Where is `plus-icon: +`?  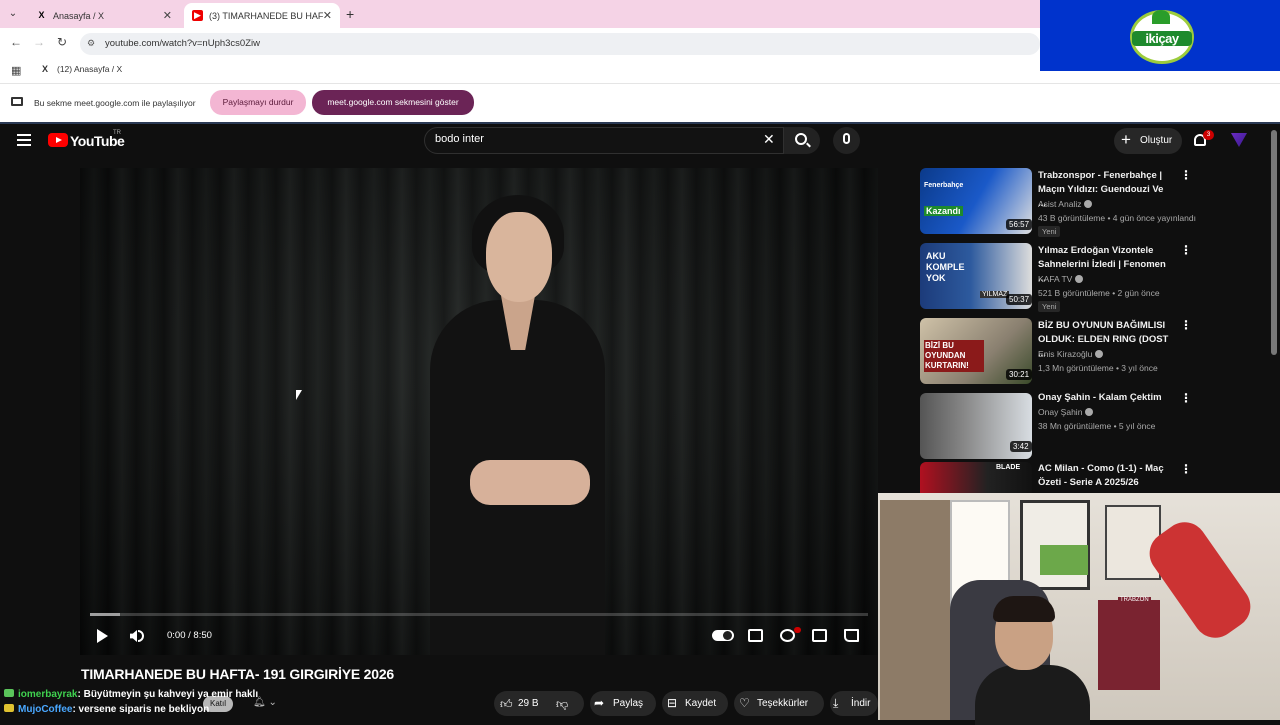 plus-icon: + is located at coordinates (1126, 140).